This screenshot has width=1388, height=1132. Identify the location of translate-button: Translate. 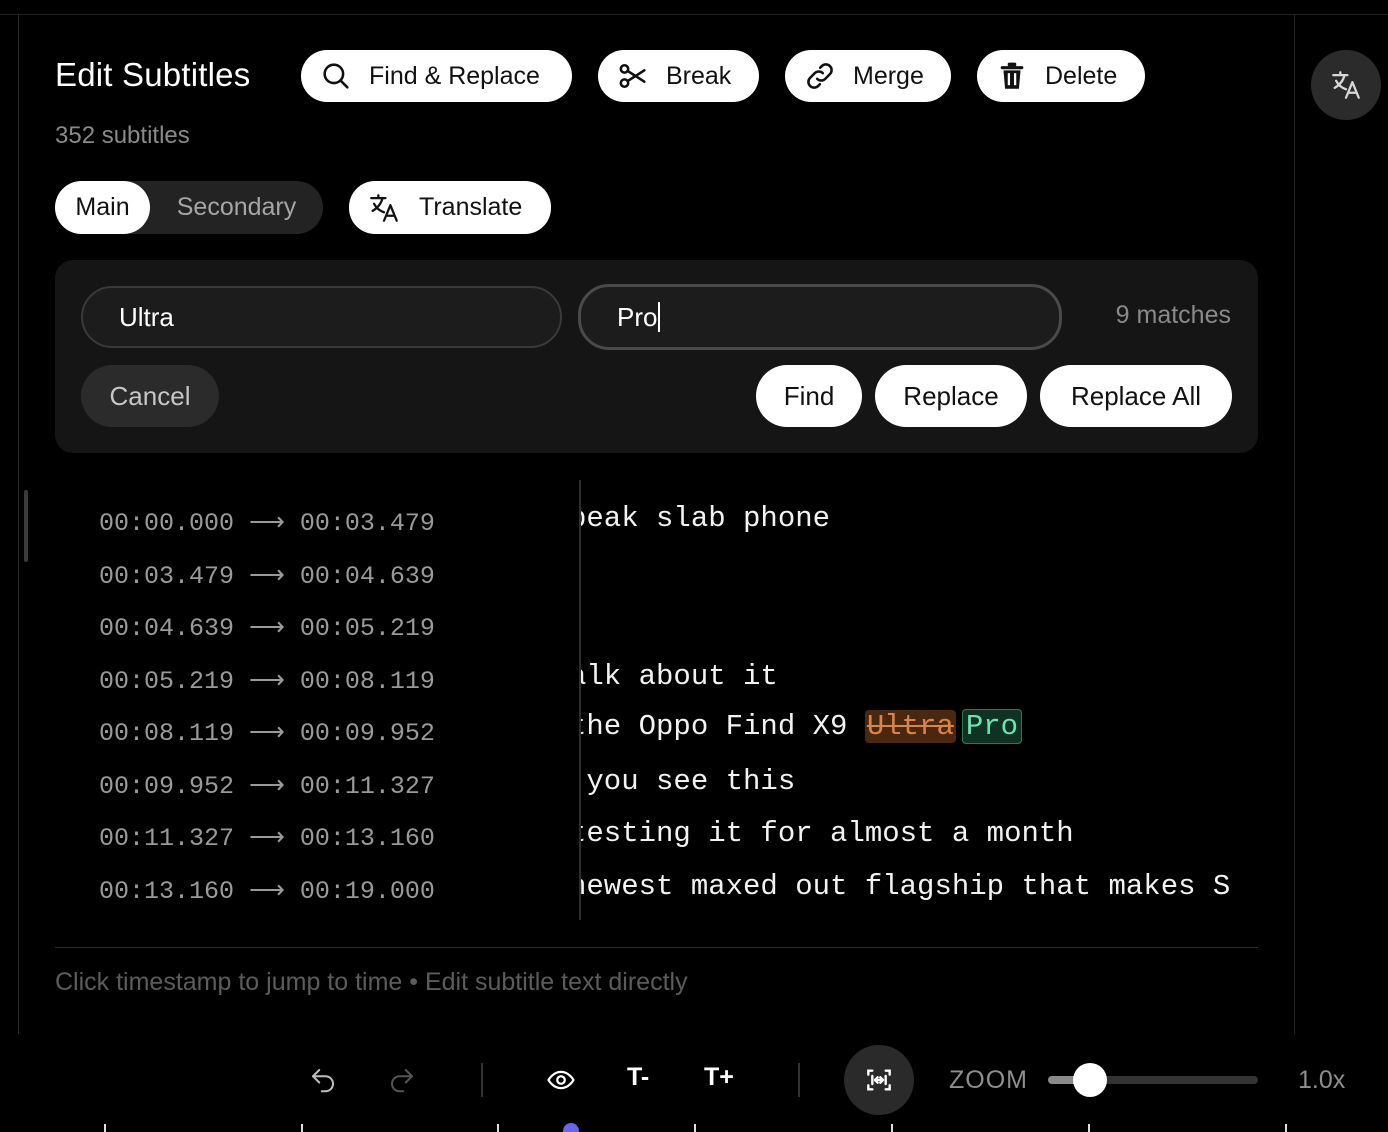
(450, 207).